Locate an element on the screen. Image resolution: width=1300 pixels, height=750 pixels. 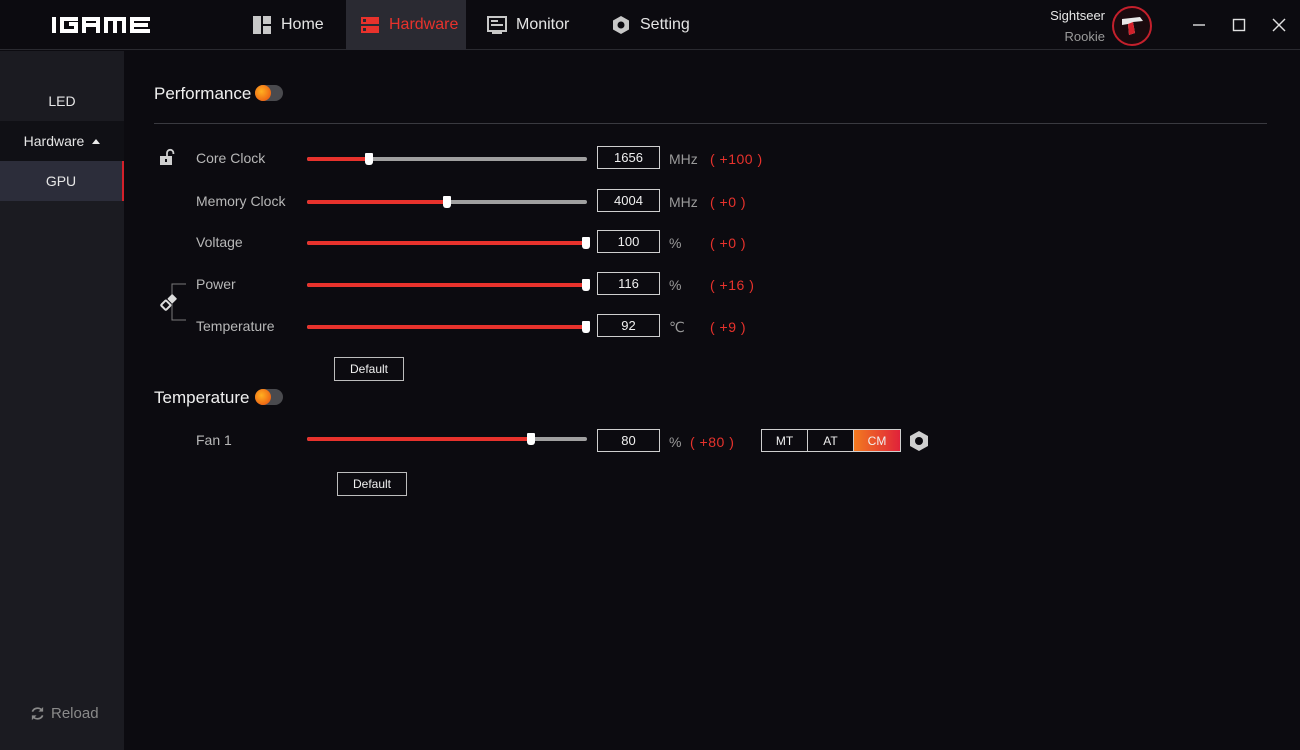
fan-mode-group: MT AT CM is located at coordinates (831, 440).